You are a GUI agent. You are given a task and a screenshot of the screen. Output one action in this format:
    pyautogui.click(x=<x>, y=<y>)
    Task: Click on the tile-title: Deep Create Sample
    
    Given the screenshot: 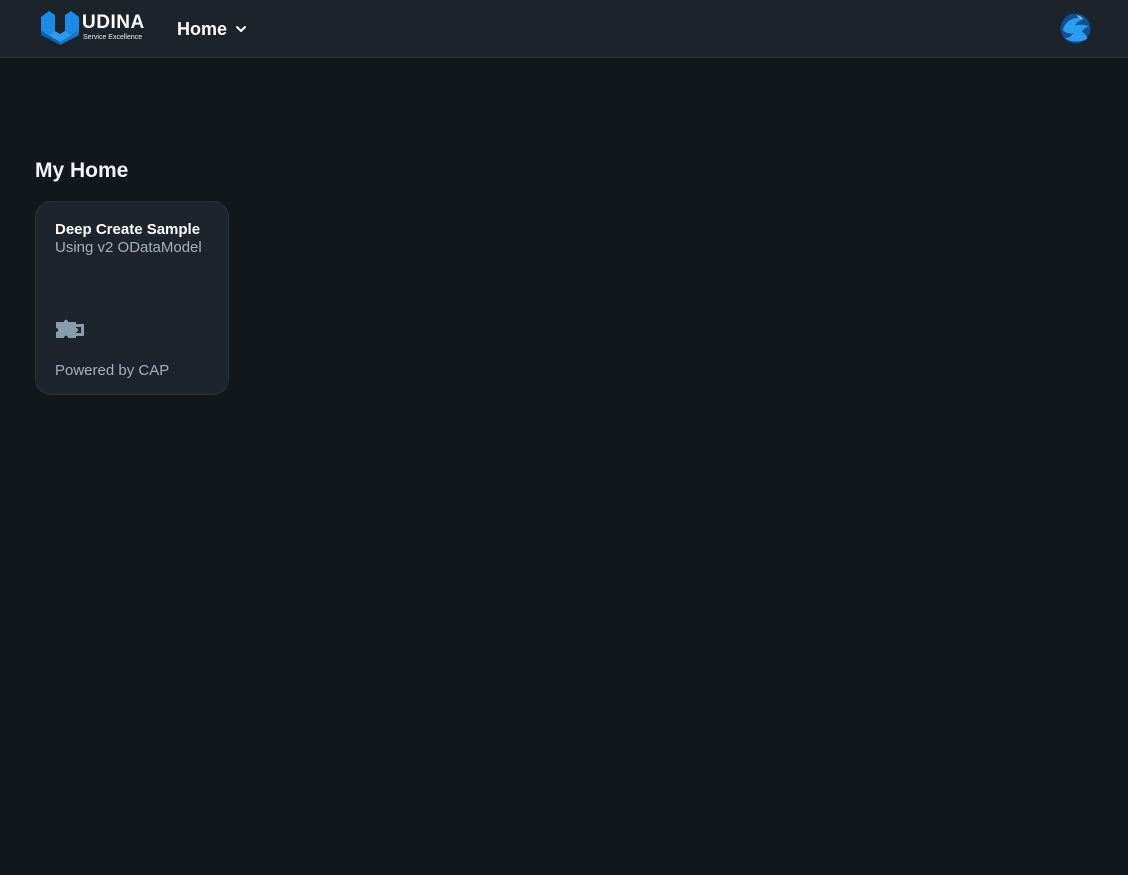 What is the action you would take?
    pyautogui.click(x=128, y=229)
    